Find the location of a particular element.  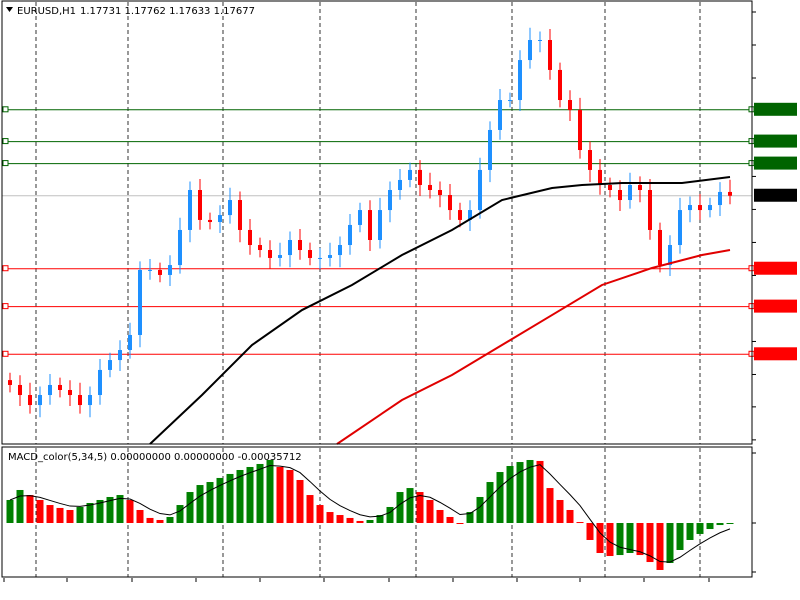

symbol-label: EURUSD,H1 is located at coordinates (46, 11).